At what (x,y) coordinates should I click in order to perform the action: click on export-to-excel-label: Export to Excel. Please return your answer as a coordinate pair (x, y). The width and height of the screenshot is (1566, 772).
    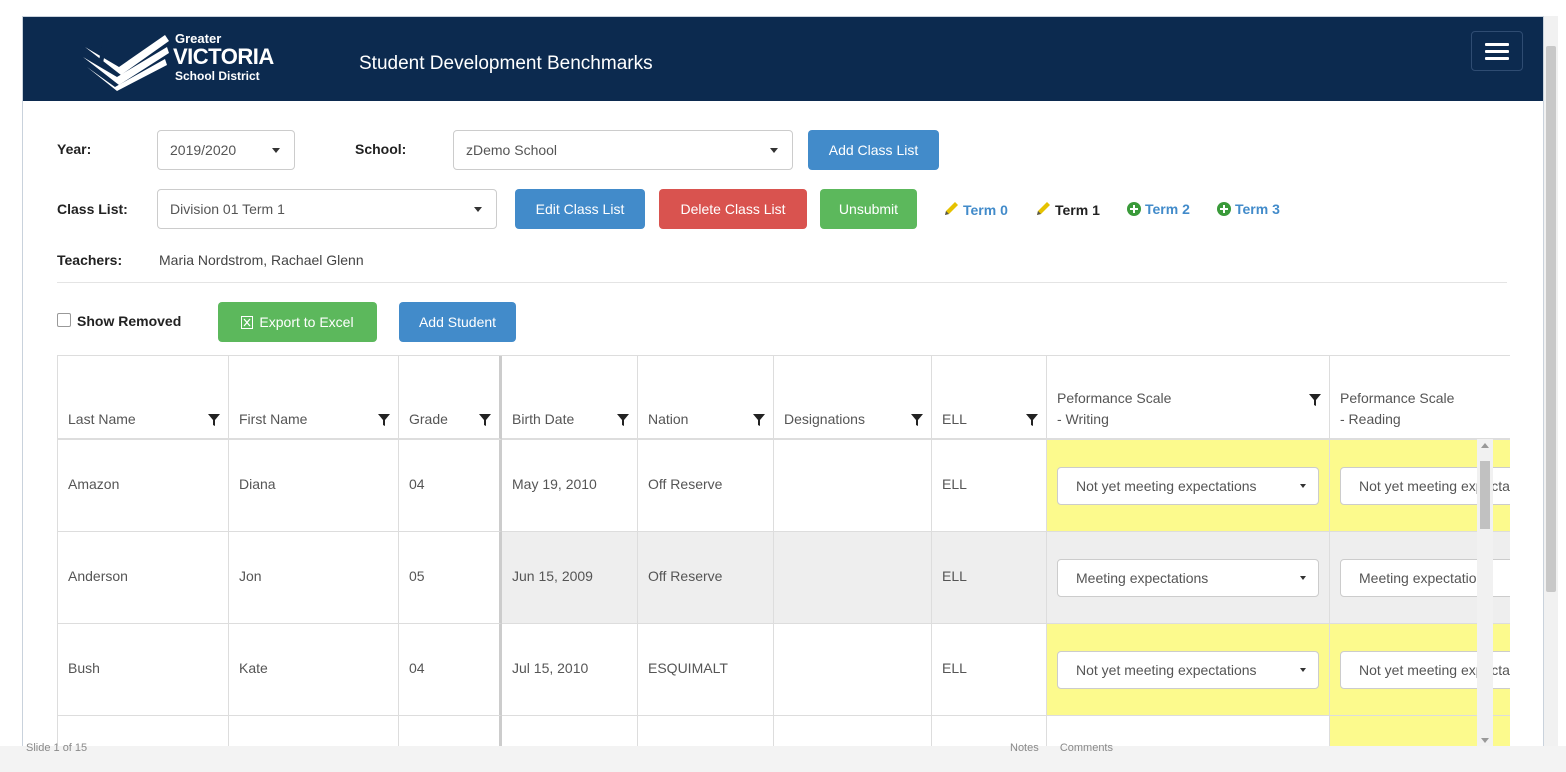
    Looking at the image, I should click on (306, 322).